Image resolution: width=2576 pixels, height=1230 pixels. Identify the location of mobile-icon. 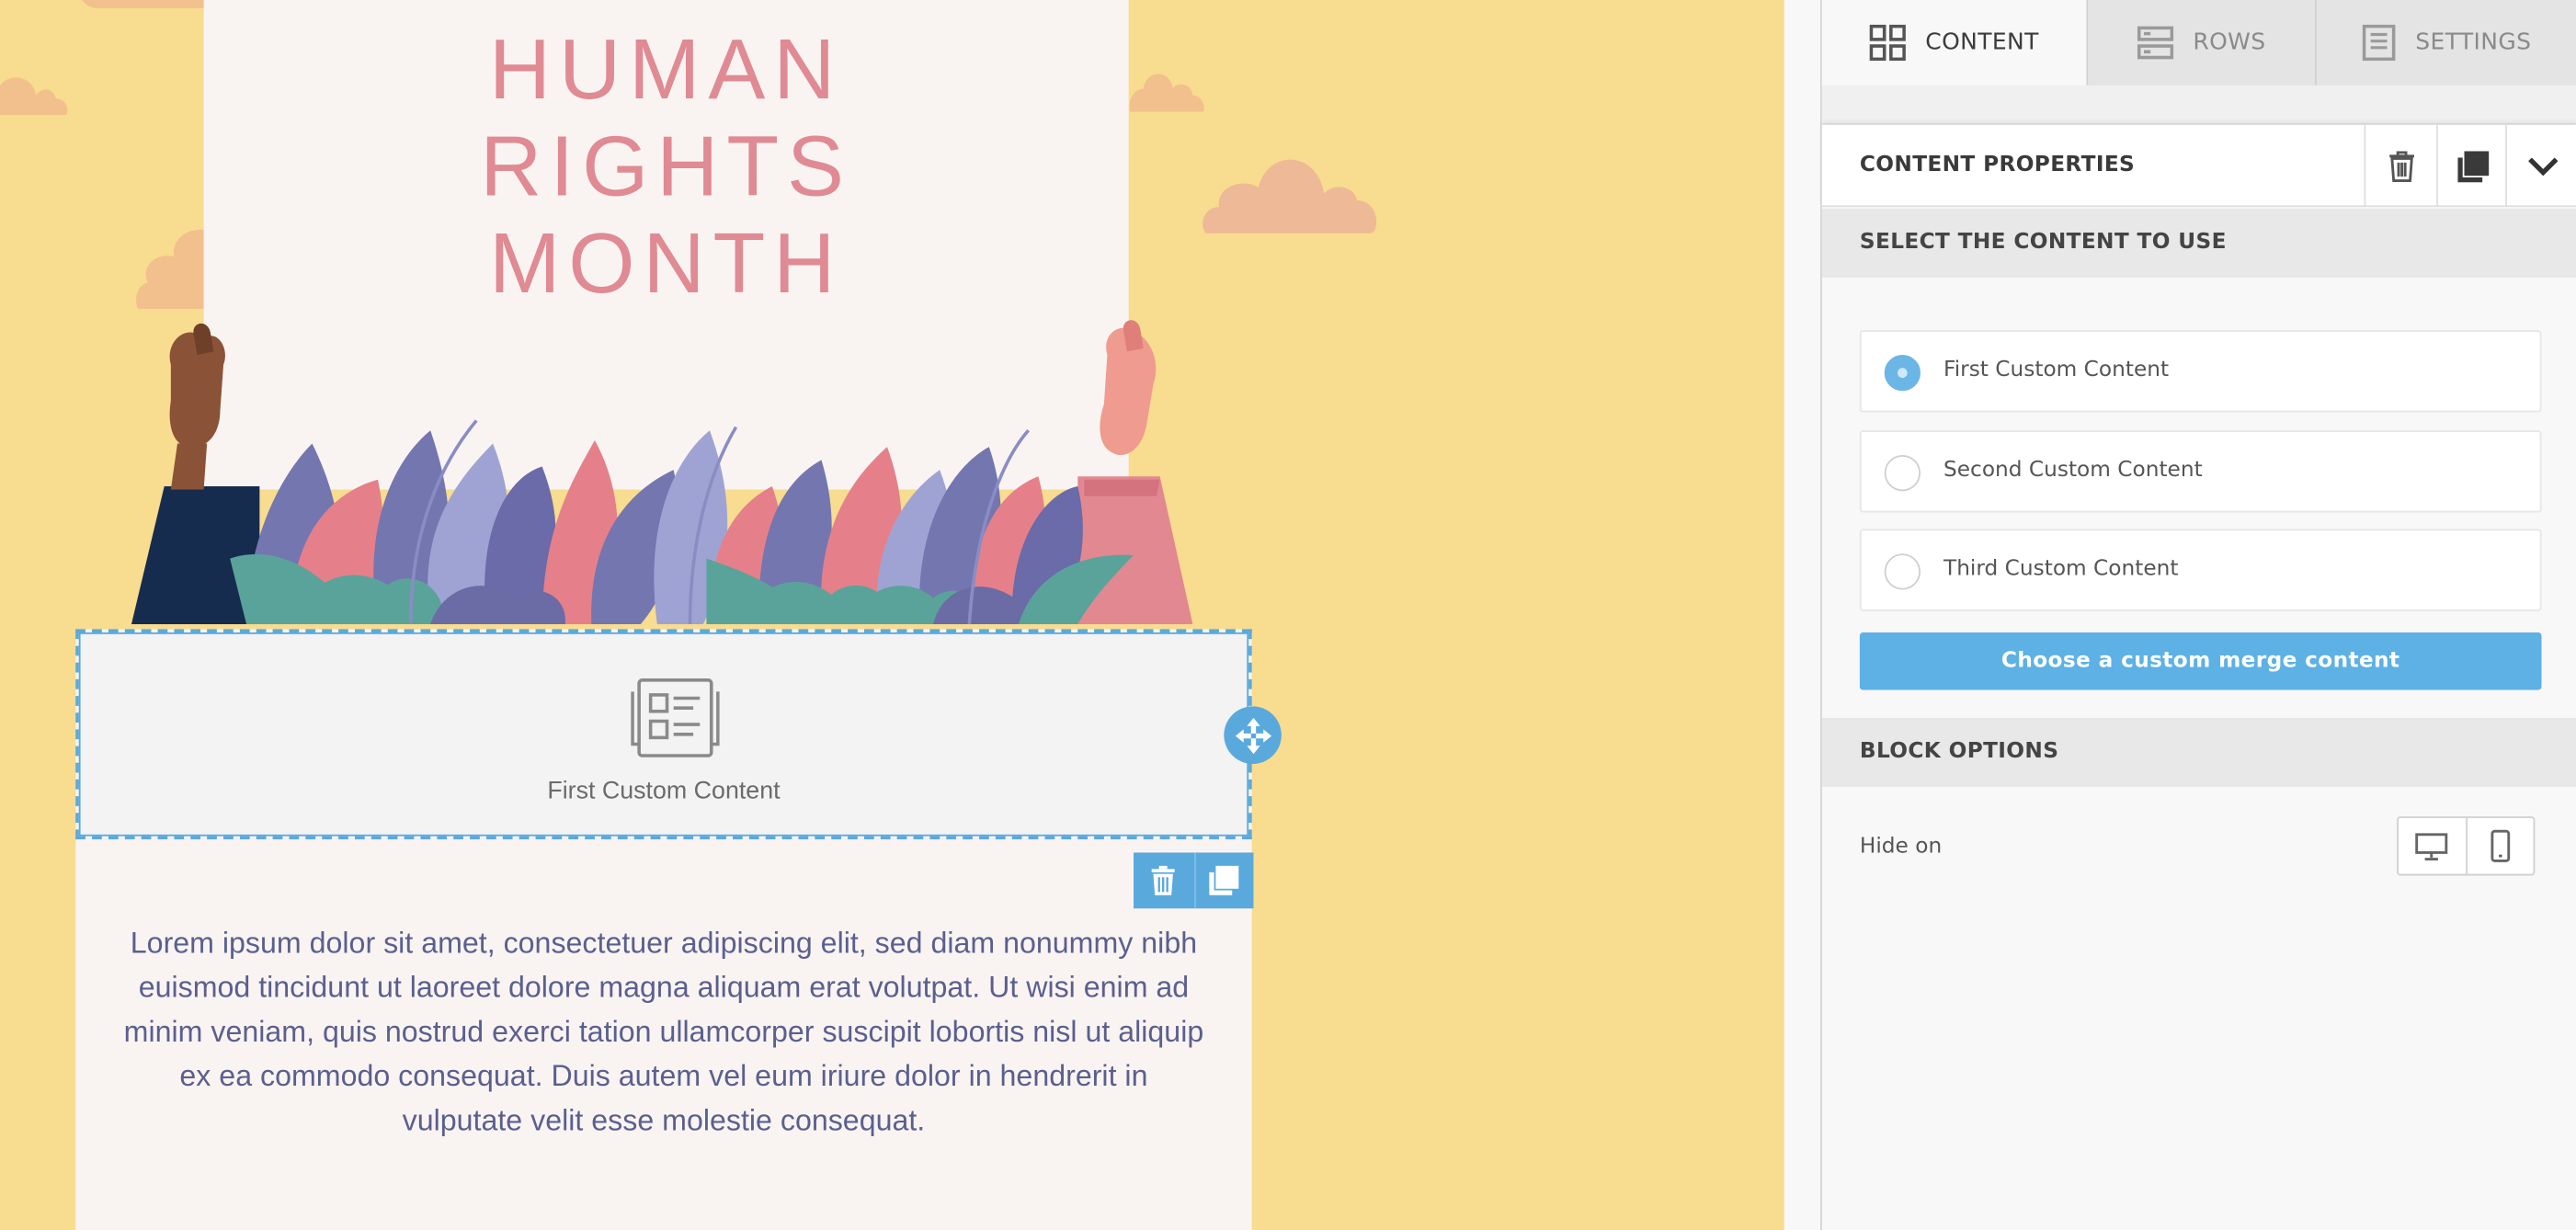
(2501, 845).